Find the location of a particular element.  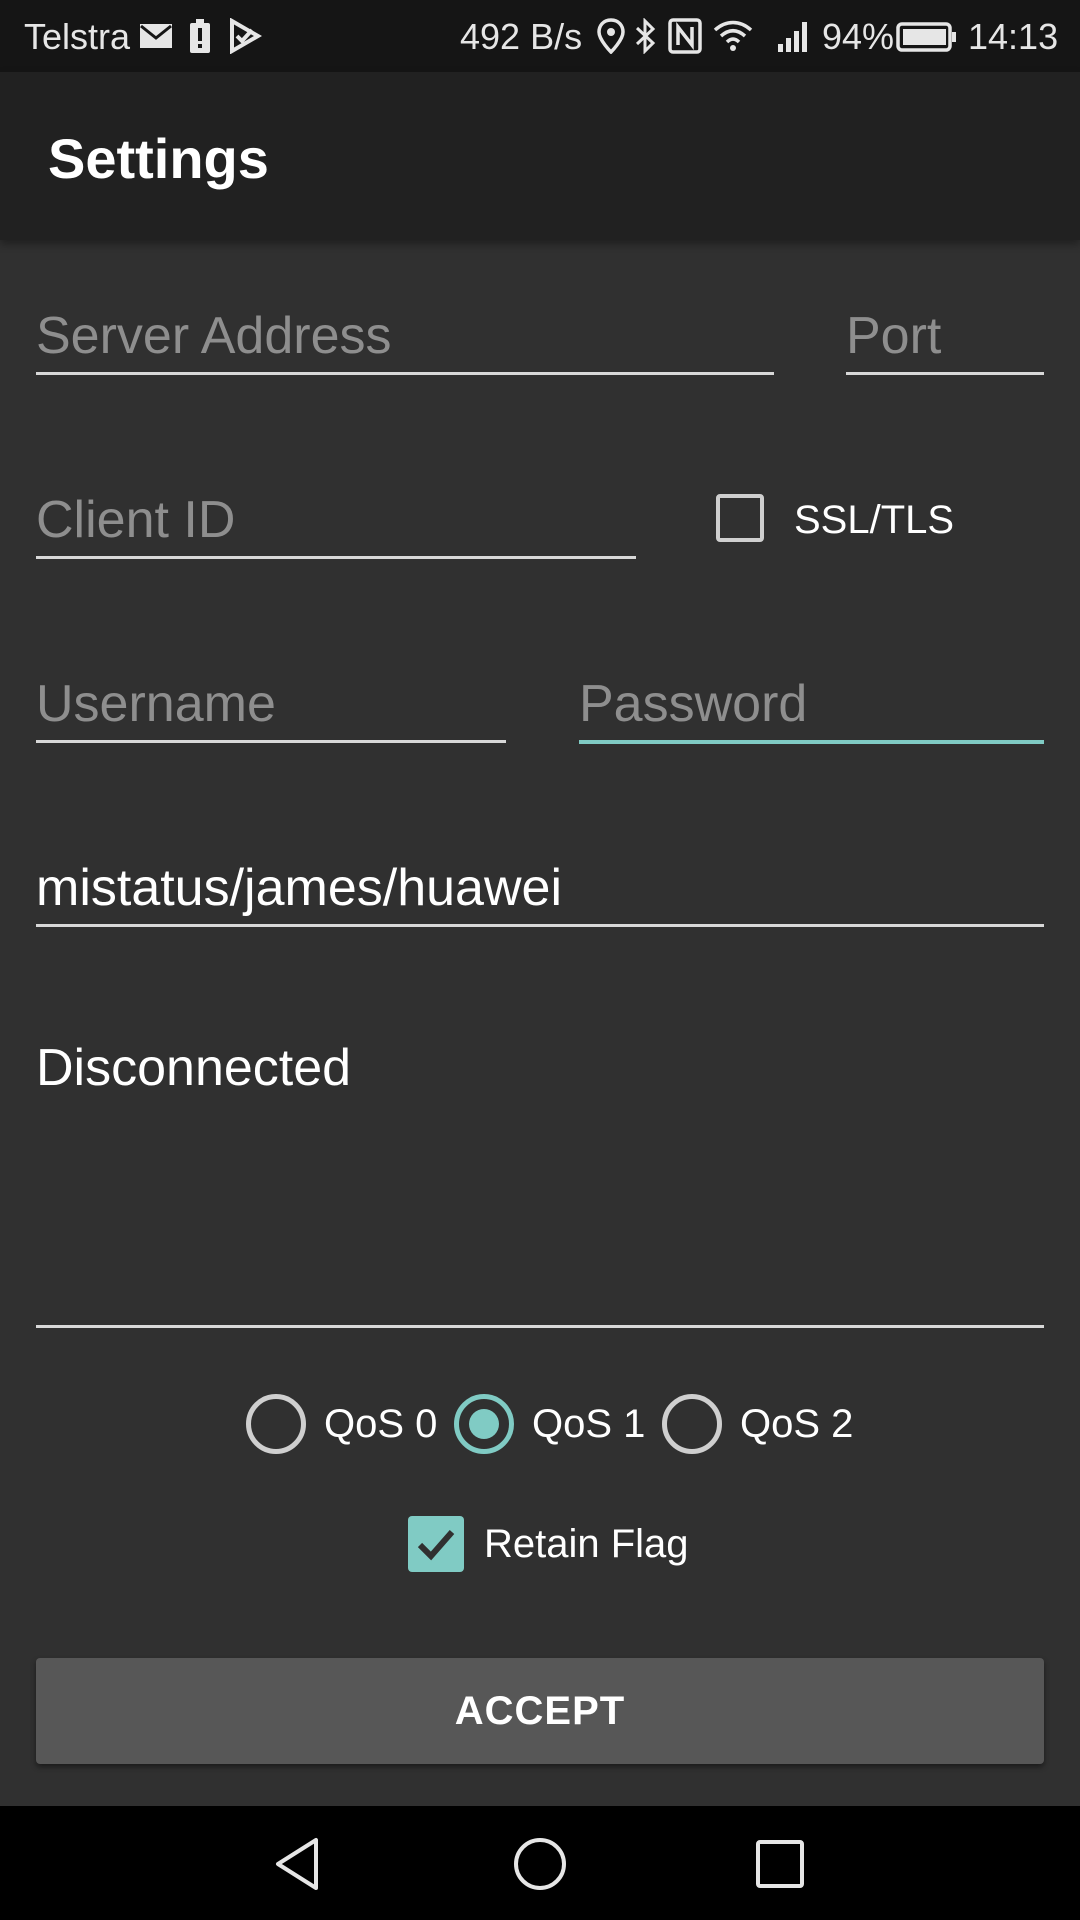

status-bar: Telstra 492 B/s 94% 14:13 is located at coordinates (540, 36).